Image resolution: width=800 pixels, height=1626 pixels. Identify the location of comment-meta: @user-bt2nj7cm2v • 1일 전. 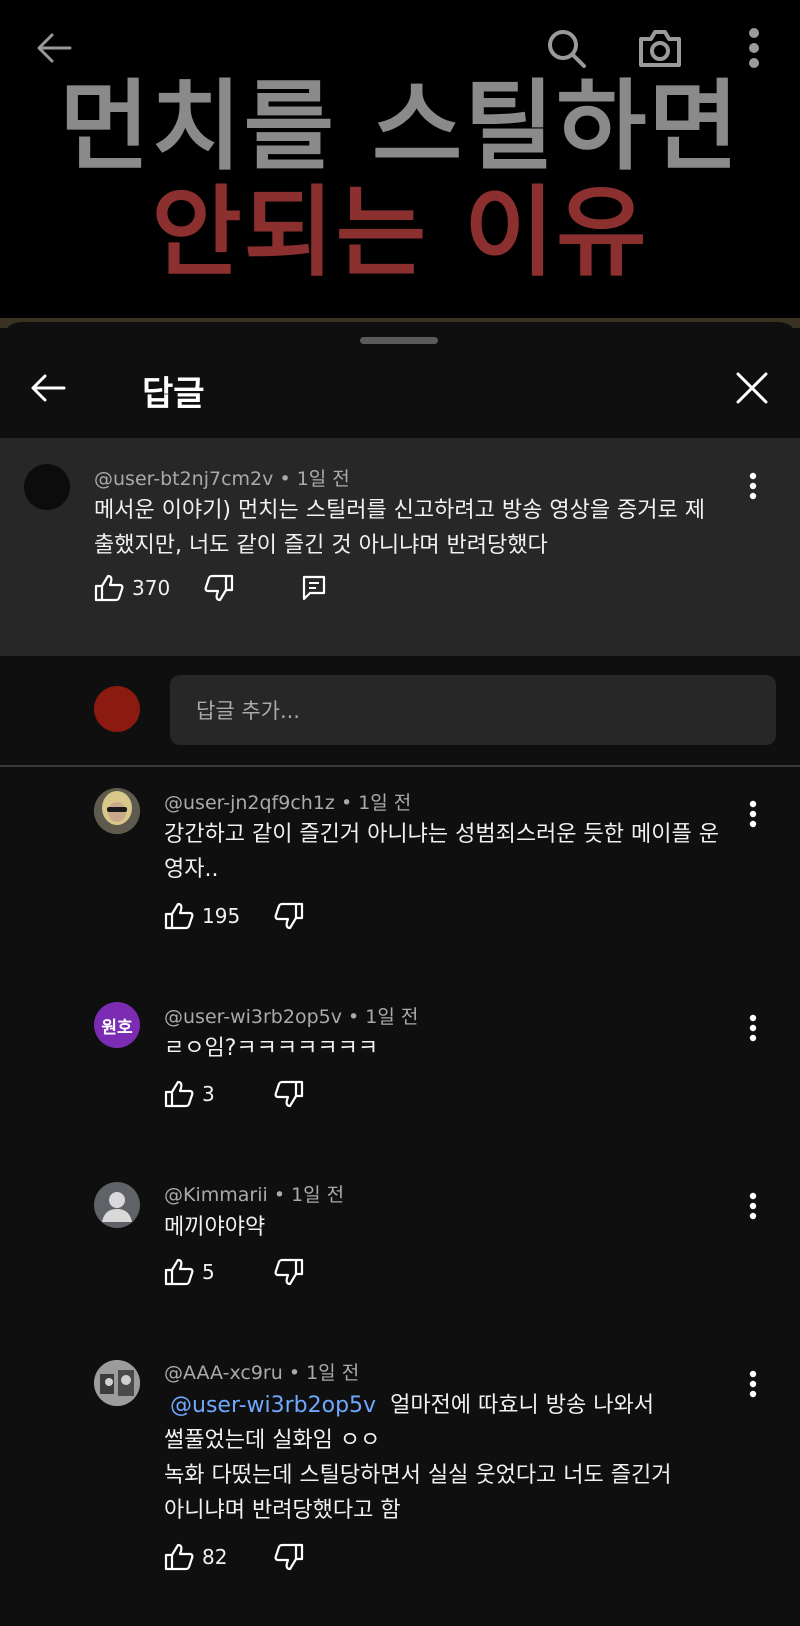
(222, 477).